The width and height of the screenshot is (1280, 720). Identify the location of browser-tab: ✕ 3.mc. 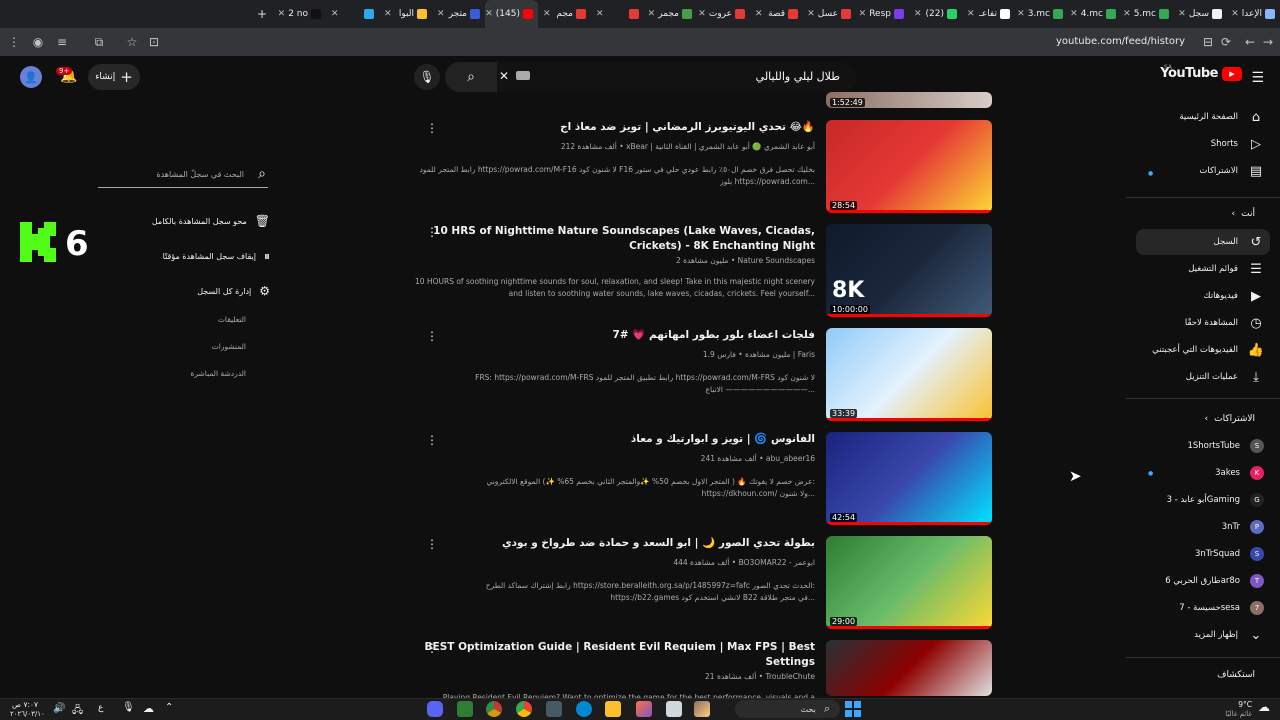
(1041, 14).